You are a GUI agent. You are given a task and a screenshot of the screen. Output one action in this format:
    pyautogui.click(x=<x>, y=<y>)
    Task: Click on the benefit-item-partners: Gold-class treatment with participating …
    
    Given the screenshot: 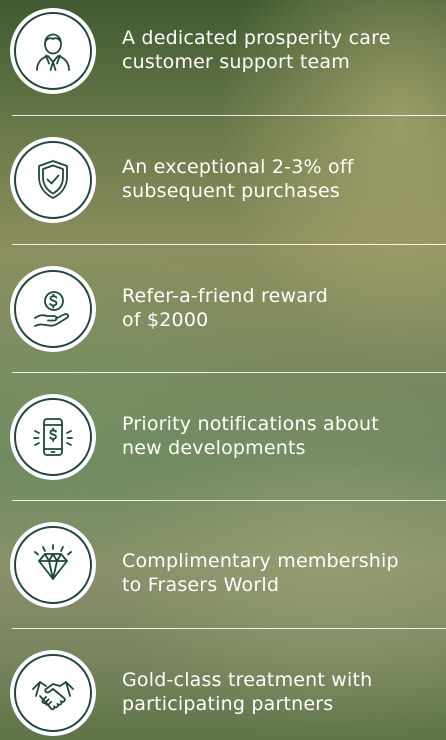 What is the action you would take?
    pyautogui.click(x=223, y=693)
    